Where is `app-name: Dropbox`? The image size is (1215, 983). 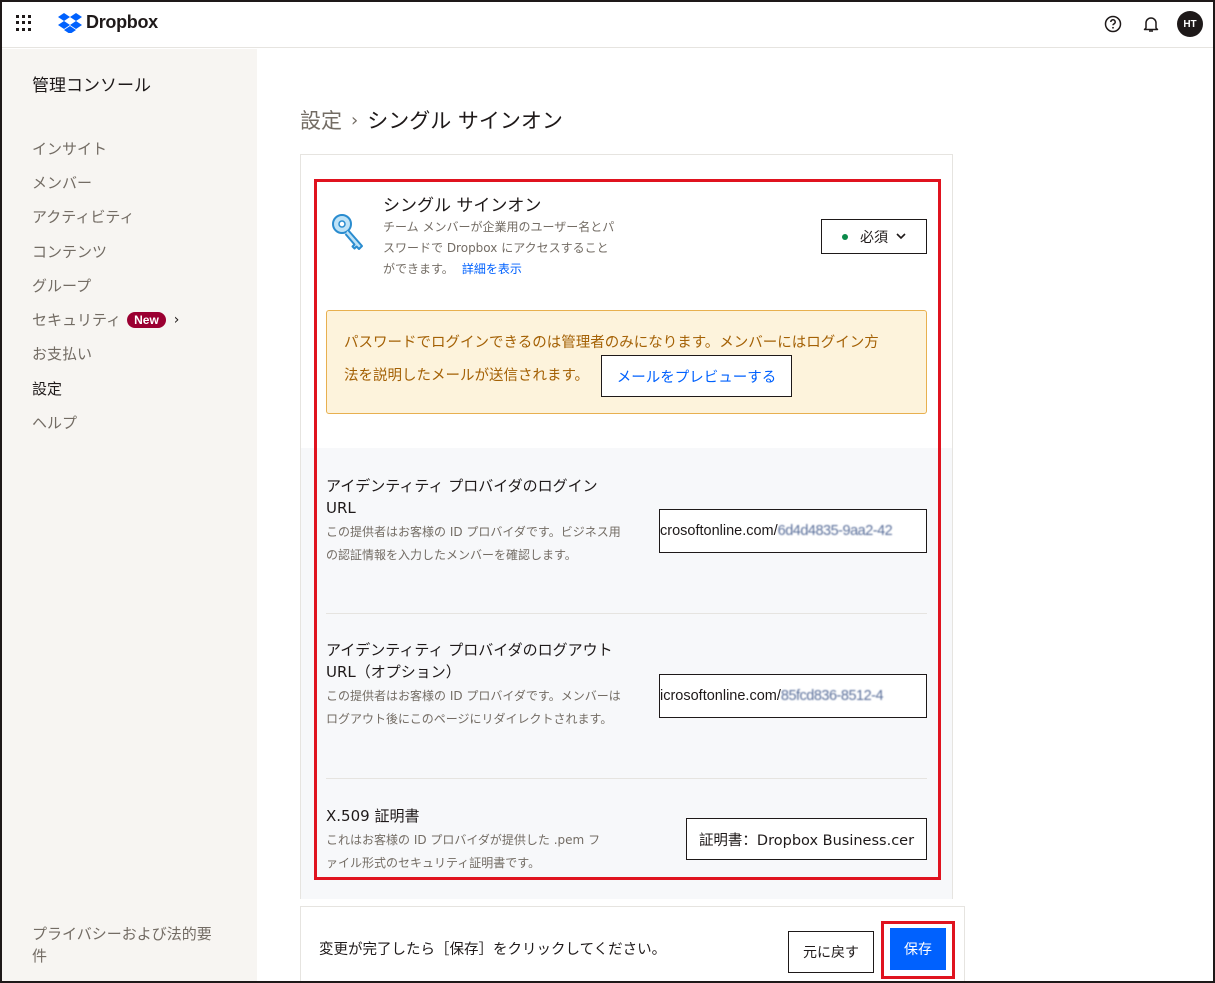
app-name: Dropbox is located at coordinates (122, 22).